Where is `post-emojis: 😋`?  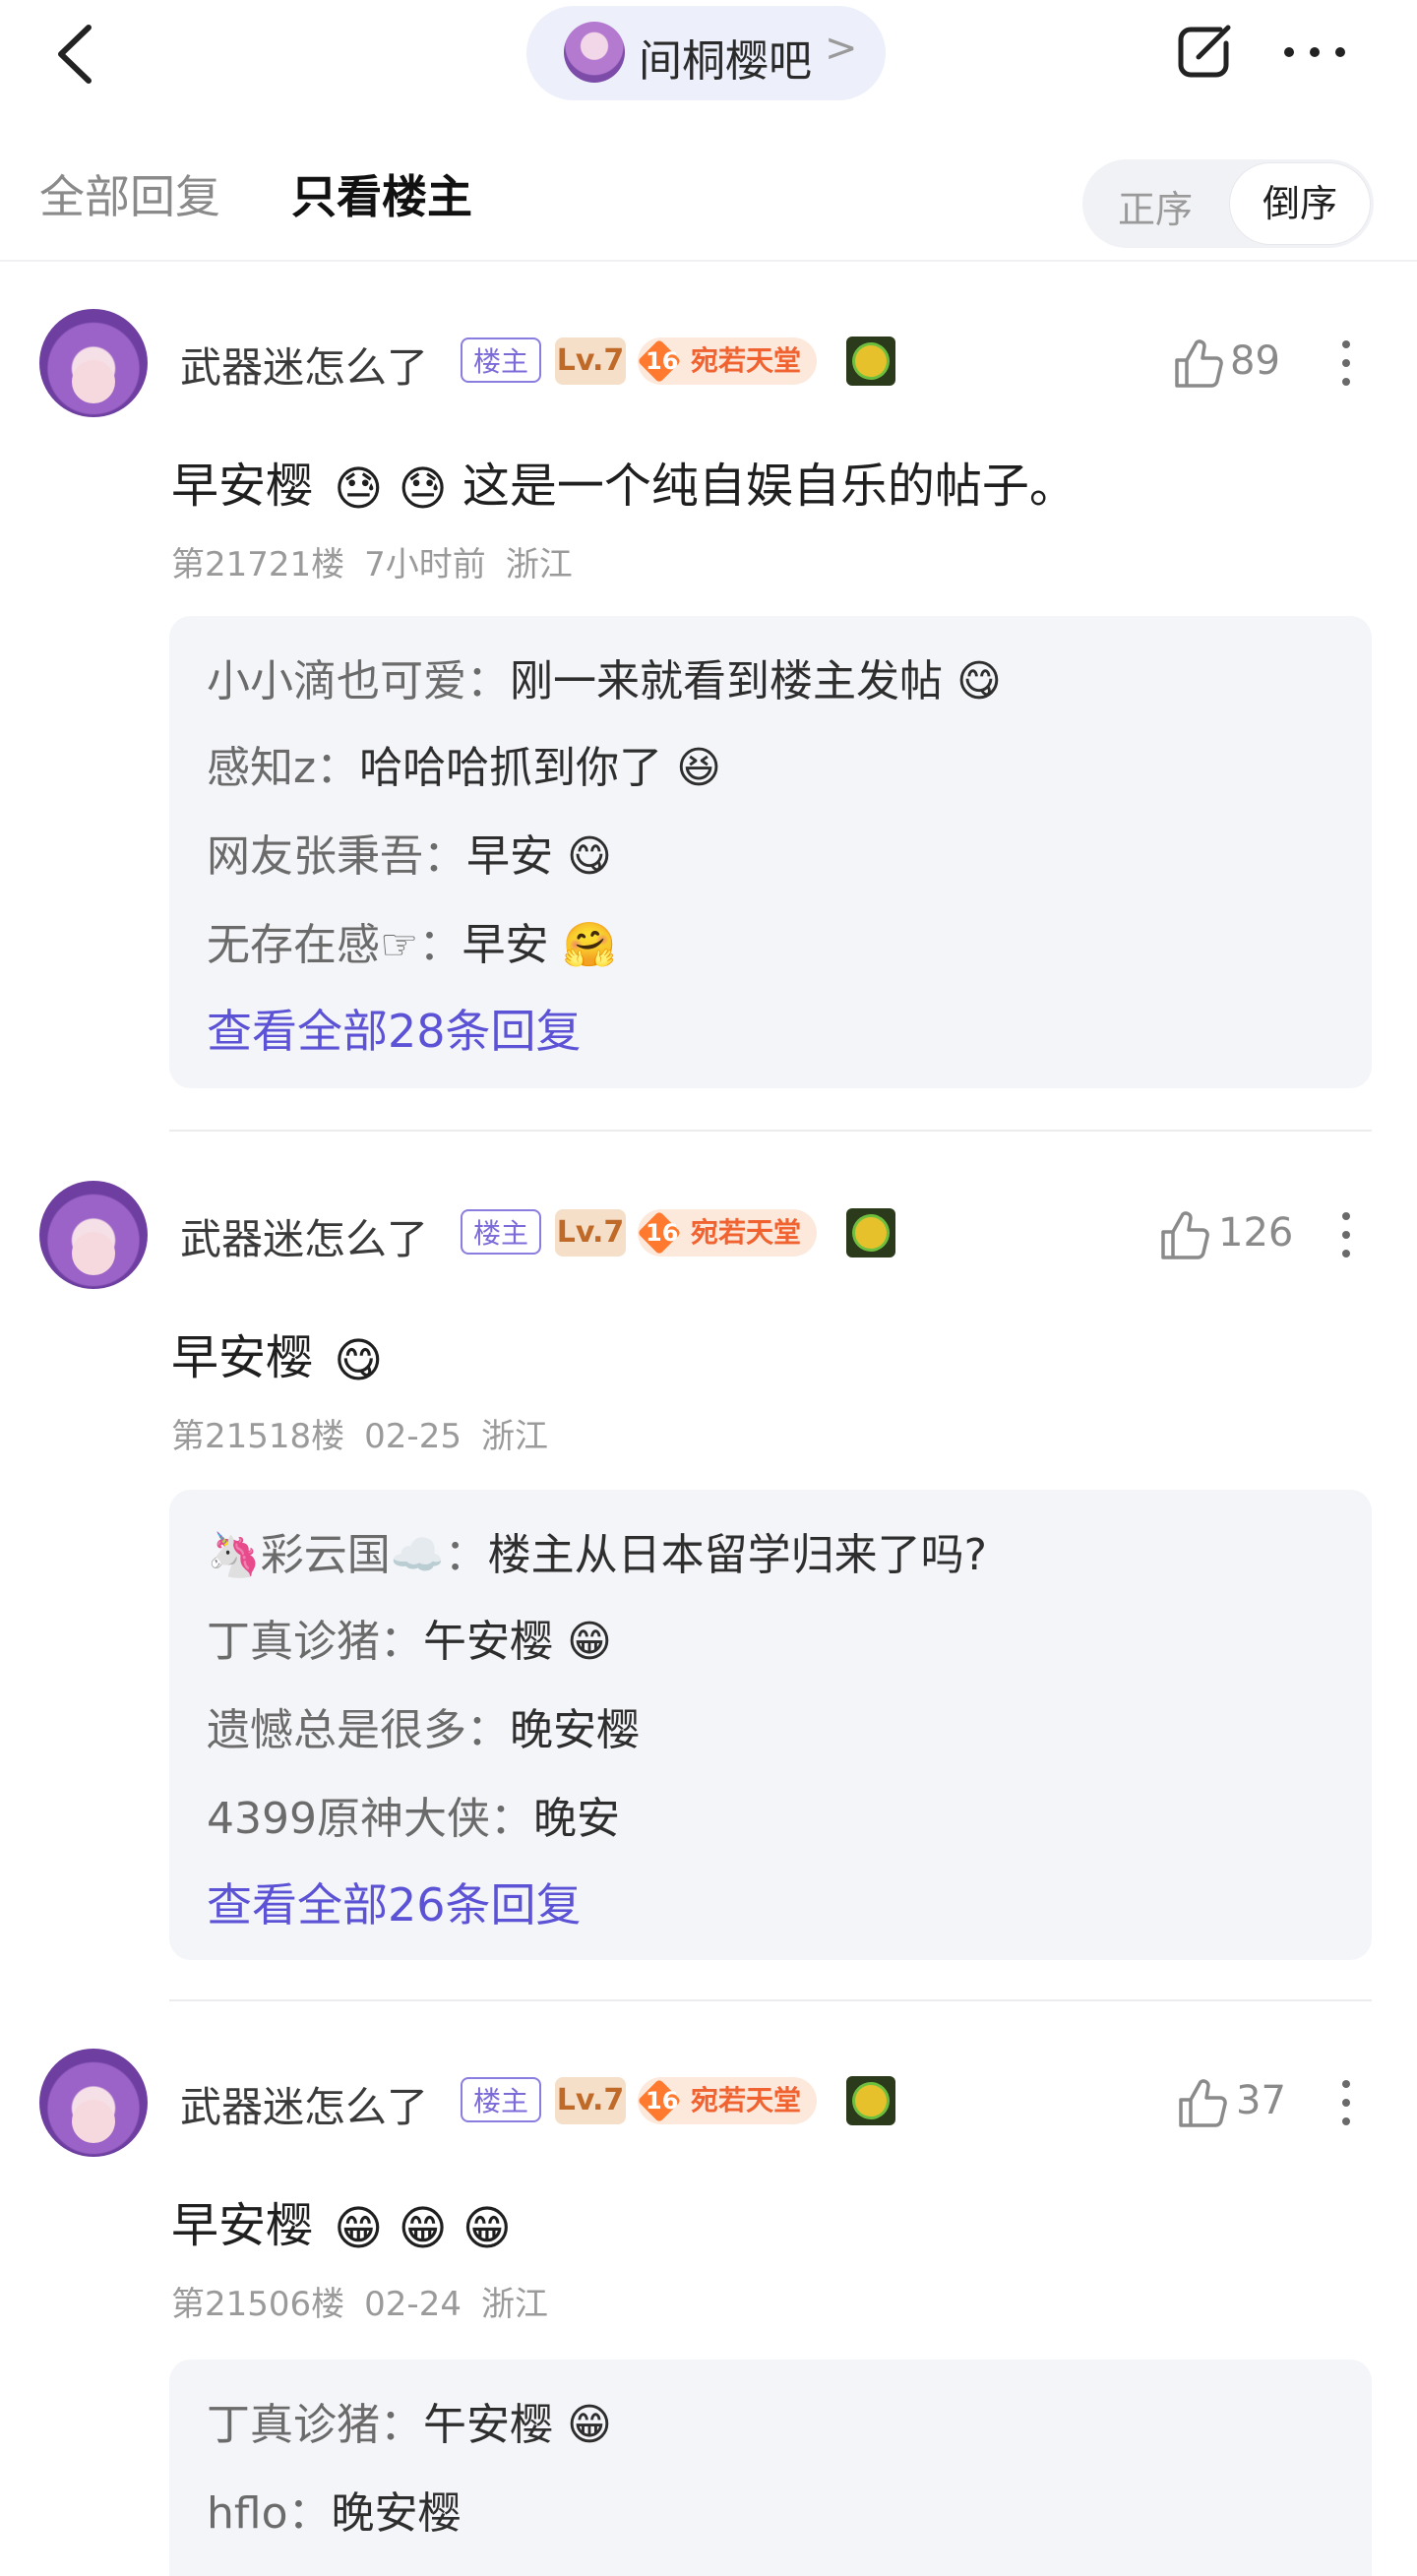
post-emojis: 😋 is located at coordinates (359, 1360).